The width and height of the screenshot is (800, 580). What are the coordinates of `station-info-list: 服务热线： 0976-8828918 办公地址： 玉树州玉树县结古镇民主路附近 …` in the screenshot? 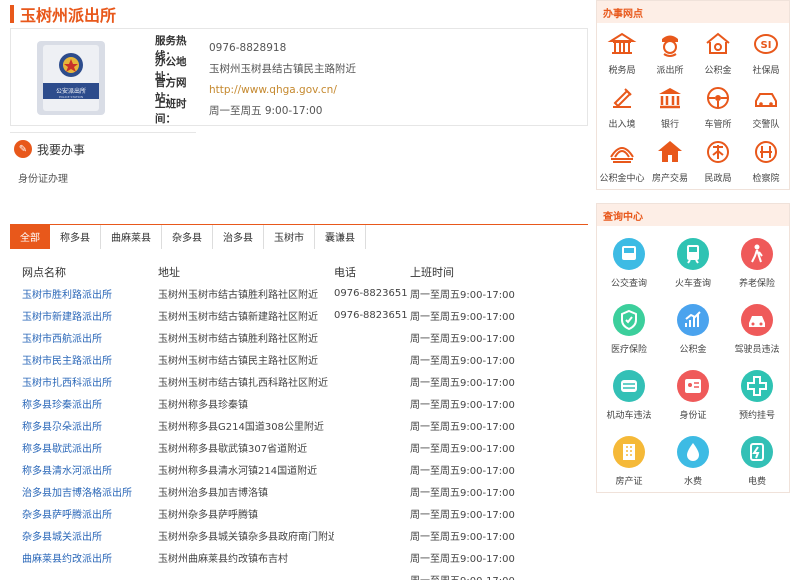 It's located at (255, 80).